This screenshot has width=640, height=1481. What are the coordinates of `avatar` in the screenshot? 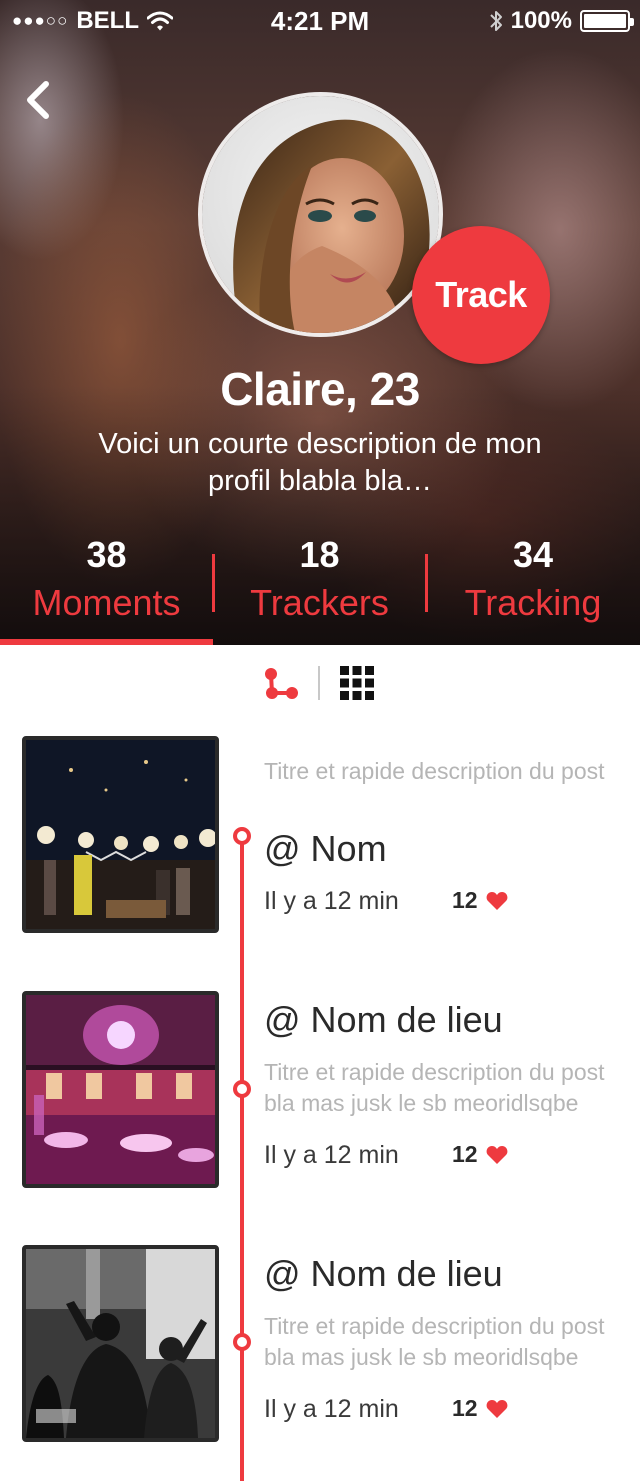 It's located at (320, 214).